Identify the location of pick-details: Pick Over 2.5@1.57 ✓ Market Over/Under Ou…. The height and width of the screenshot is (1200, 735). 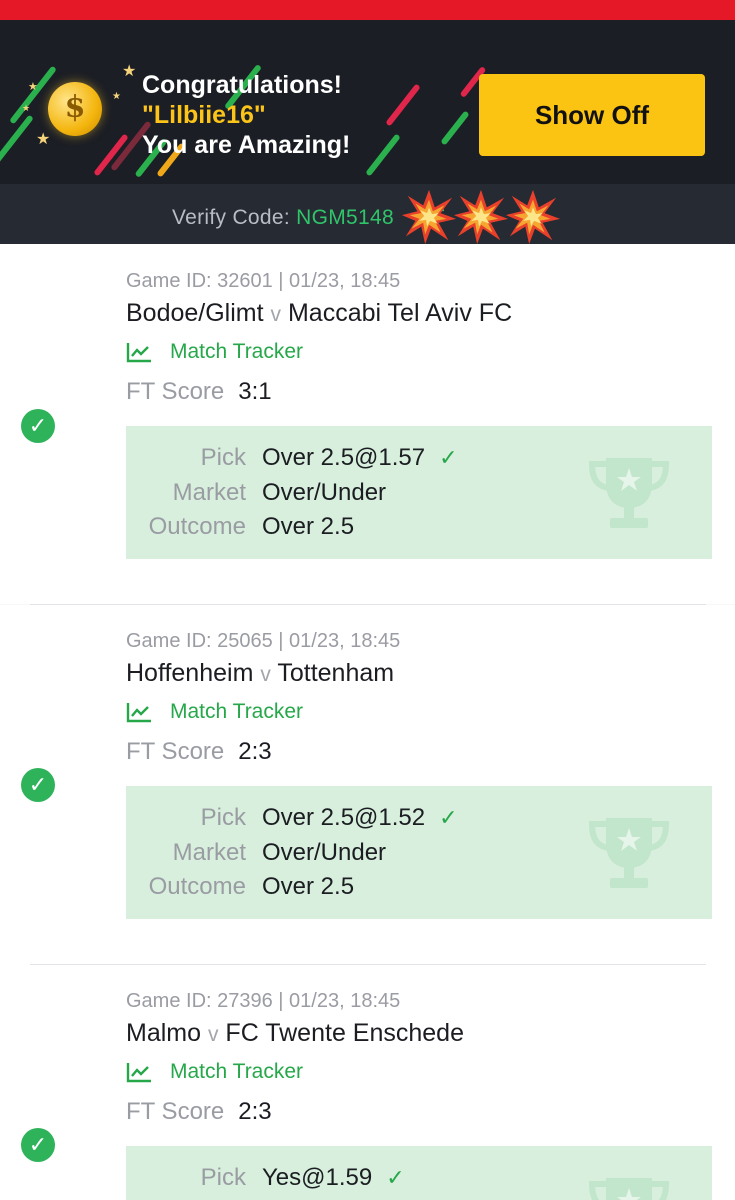
(419, 492).